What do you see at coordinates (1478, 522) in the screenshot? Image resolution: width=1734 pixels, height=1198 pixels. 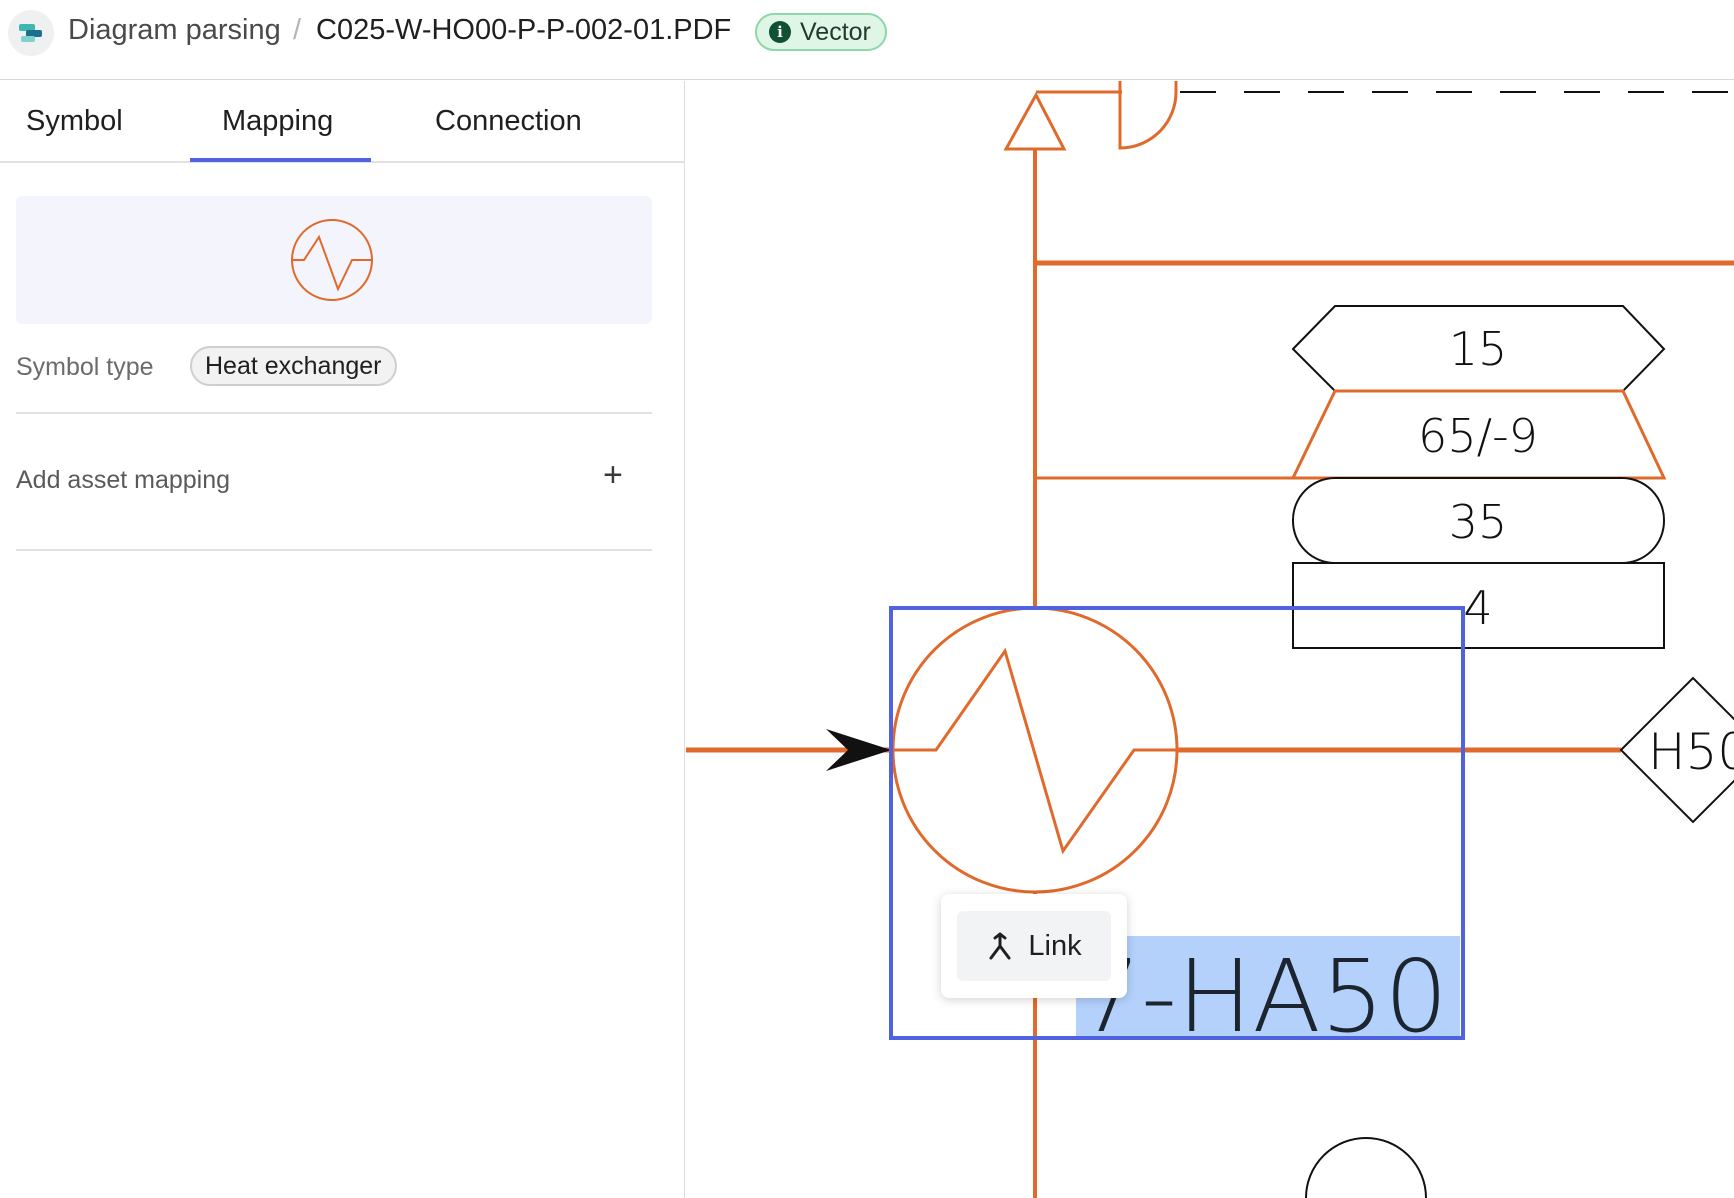 I see `tag-35: 35` at bounding box center [1478, 522].